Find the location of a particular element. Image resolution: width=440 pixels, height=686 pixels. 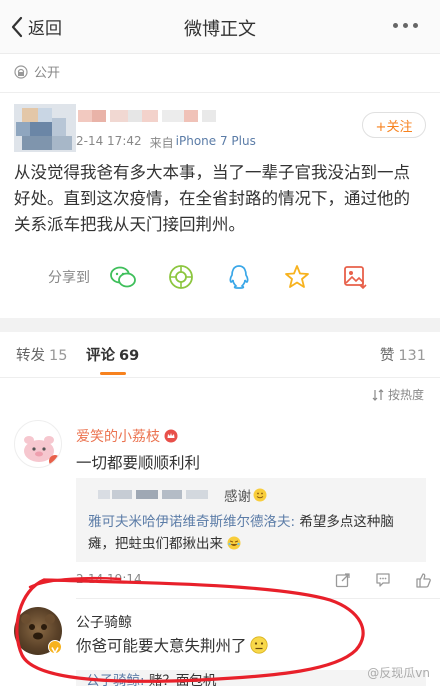

navigation-bar: 返回 微博正文 is located at coordinates (220, 27).